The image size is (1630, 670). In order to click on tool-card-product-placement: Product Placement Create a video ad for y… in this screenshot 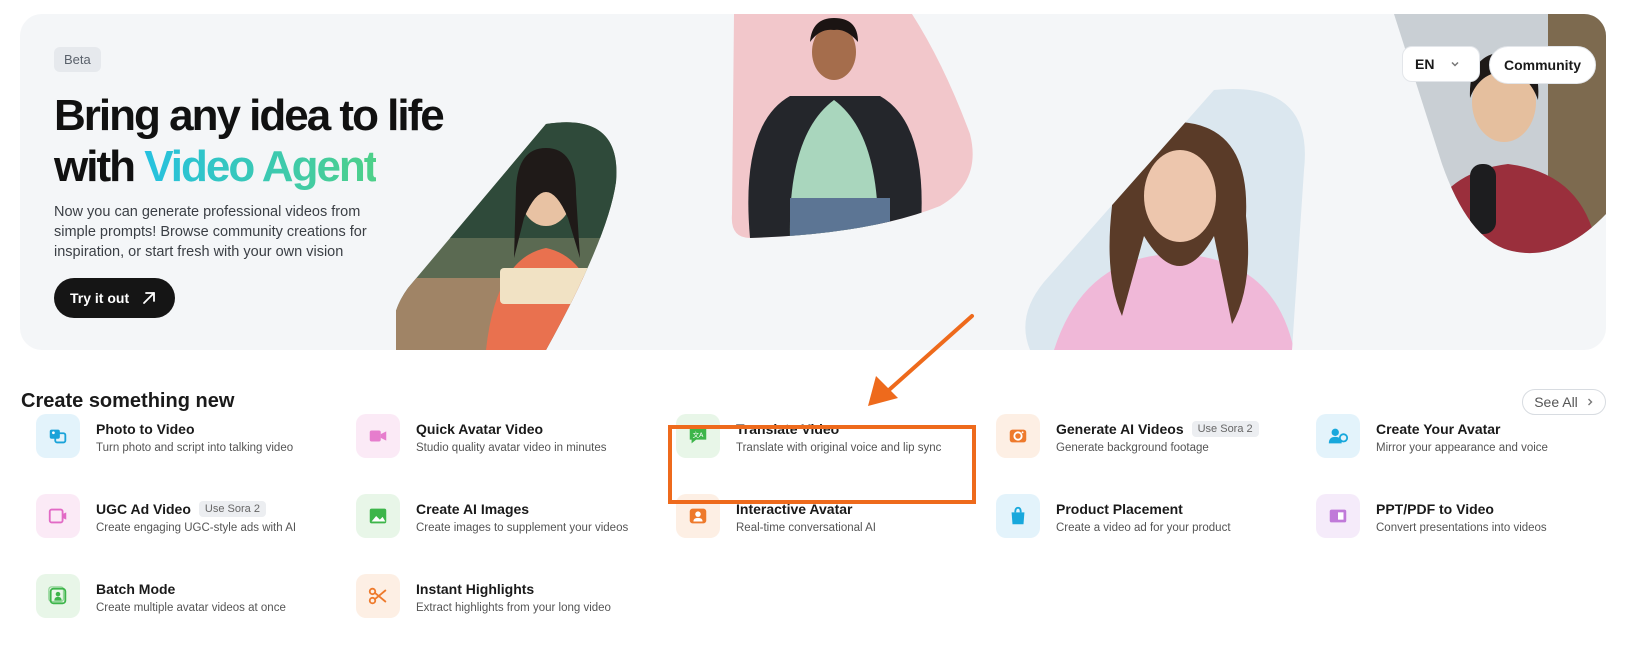, I will do `click(1146, 516)`.